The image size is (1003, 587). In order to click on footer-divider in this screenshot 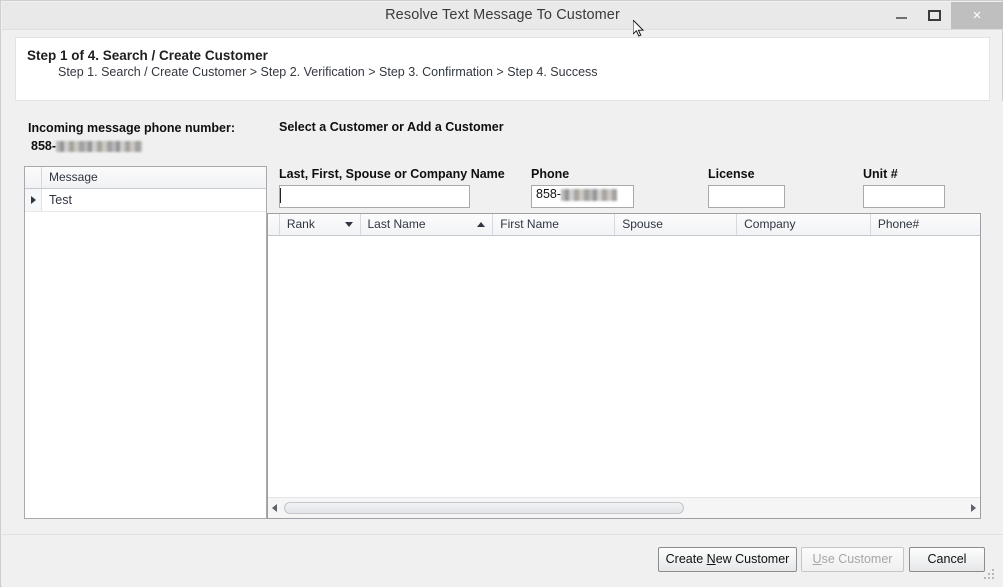, I will do `click(502, 534)`.